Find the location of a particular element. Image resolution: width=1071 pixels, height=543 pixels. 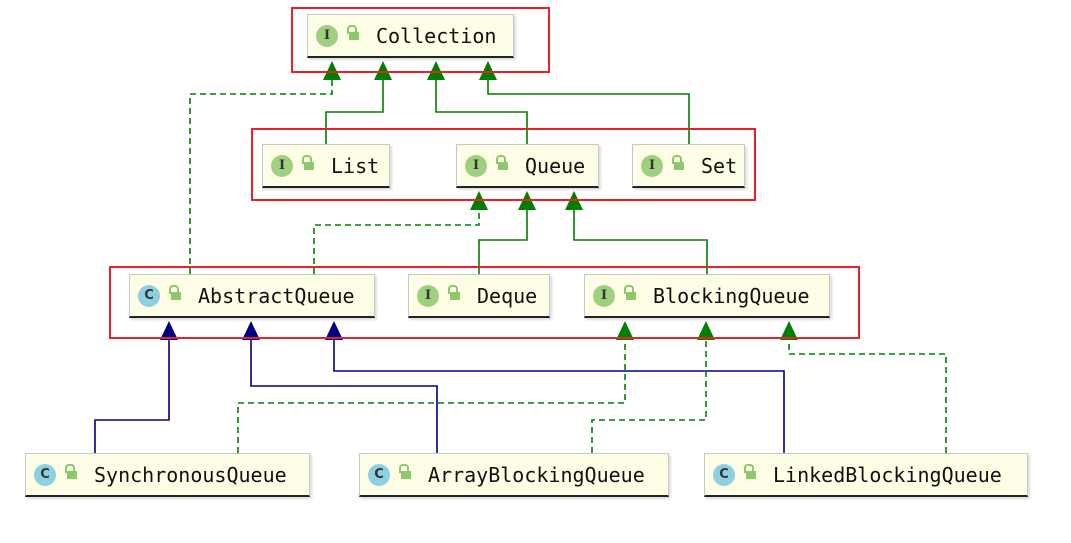

edge-ArrayBlockingQueue-to-AbstractQueue is located at coordinates (344, 396).